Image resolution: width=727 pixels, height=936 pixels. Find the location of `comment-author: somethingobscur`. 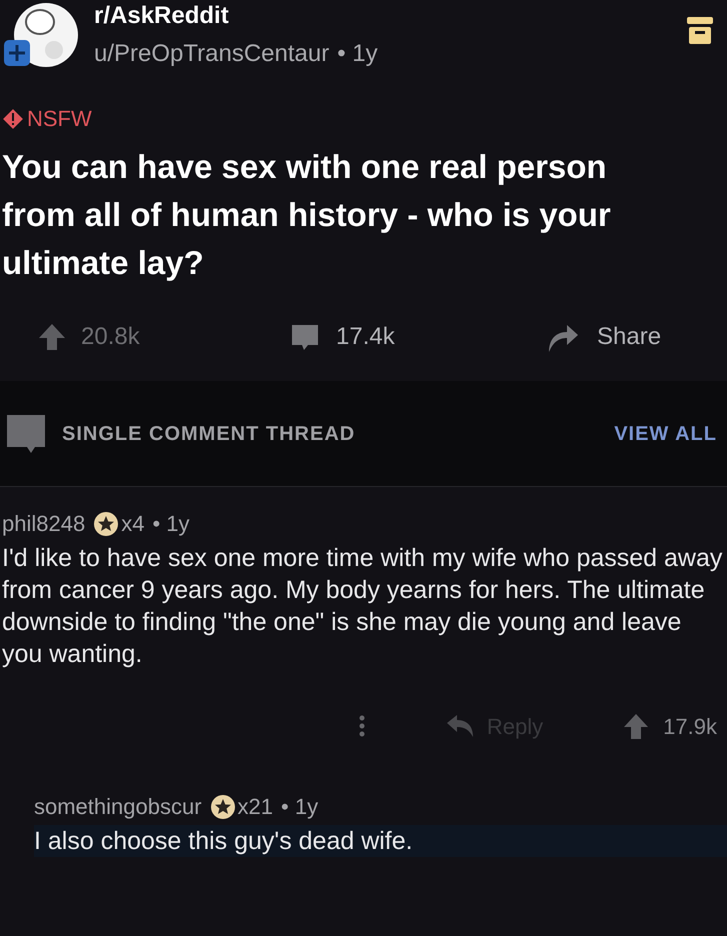

comment-author: somethingobscur is located at coordinates (118, 806).